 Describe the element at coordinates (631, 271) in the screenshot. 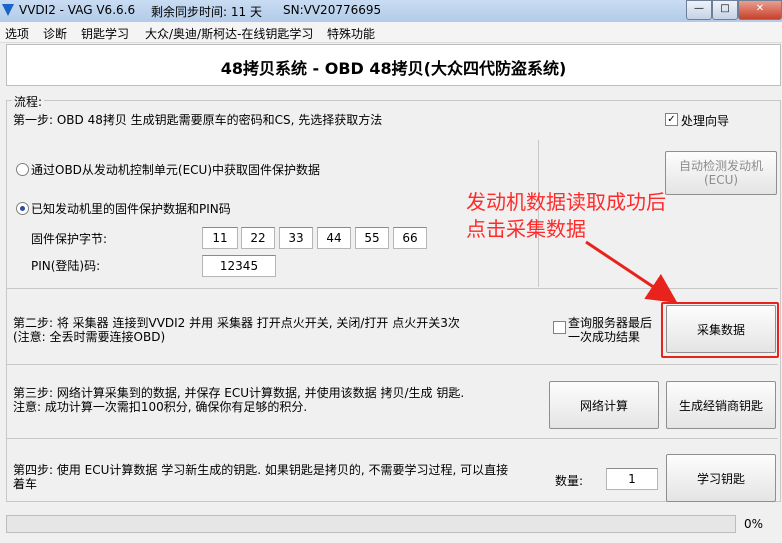

I see `annotation-arrow` at that location.